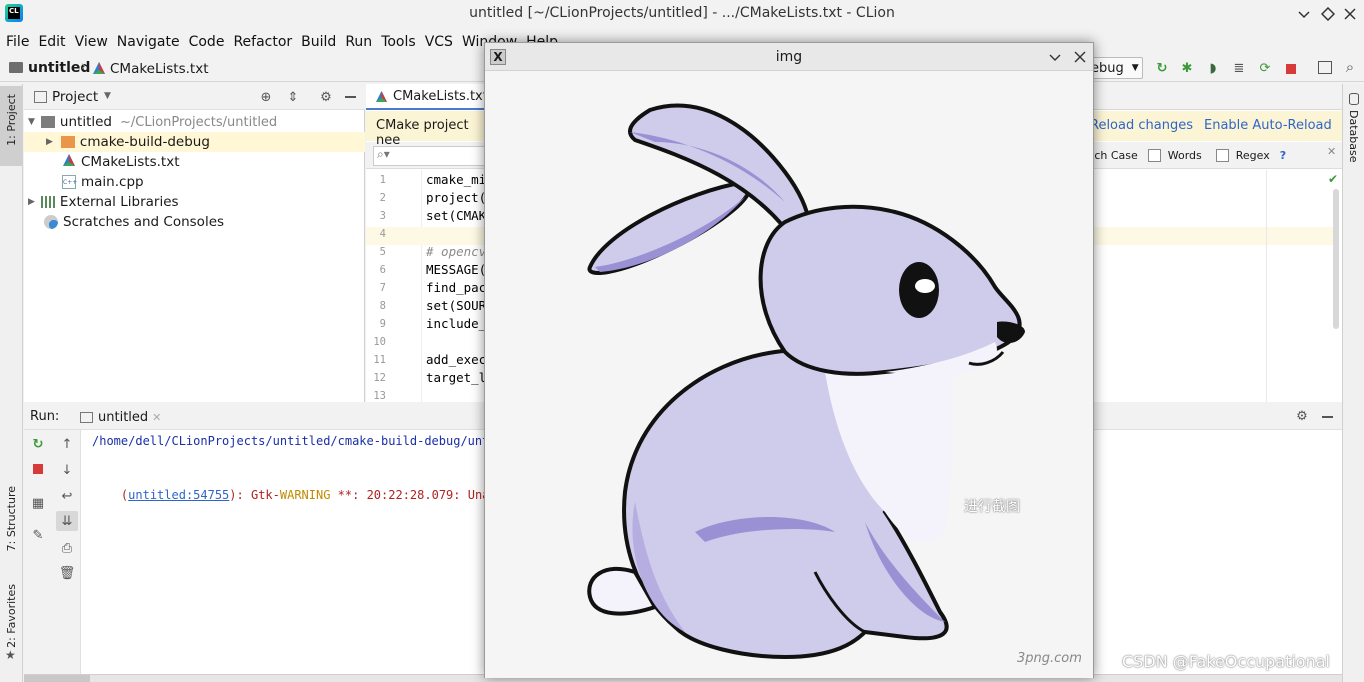 The height and width of the screenshot is (682, 1364). Describe the element at coordinates (456, 305) in the screenshot. I see `code-line: set(SOURC` at that location.